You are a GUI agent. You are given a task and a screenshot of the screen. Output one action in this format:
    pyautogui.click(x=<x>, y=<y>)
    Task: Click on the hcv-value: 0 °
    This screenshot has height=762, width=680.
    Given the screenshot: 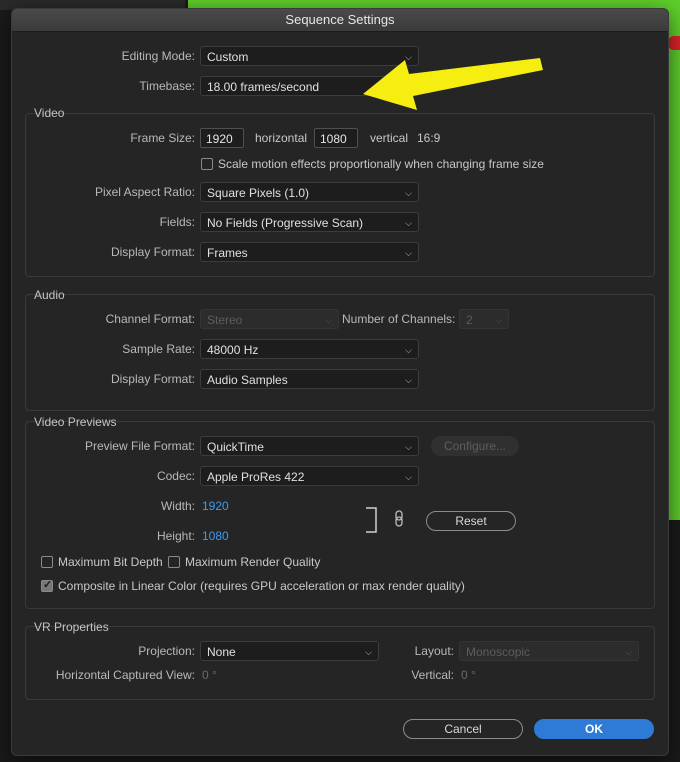 What is the action you would take?
    pyautogui.click(x=209, y=675)
    